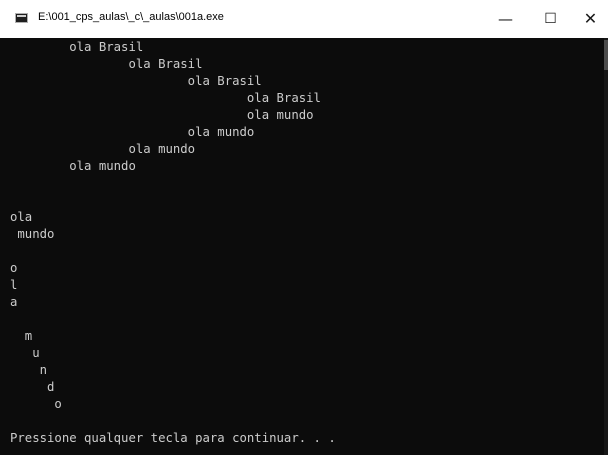 Image resolution: width=608 pixels, height=455 pixels. What do you see at coordinates (36, 404) in the screenshot?
I see `console-line-23: o` at bounding box center [36, 404].